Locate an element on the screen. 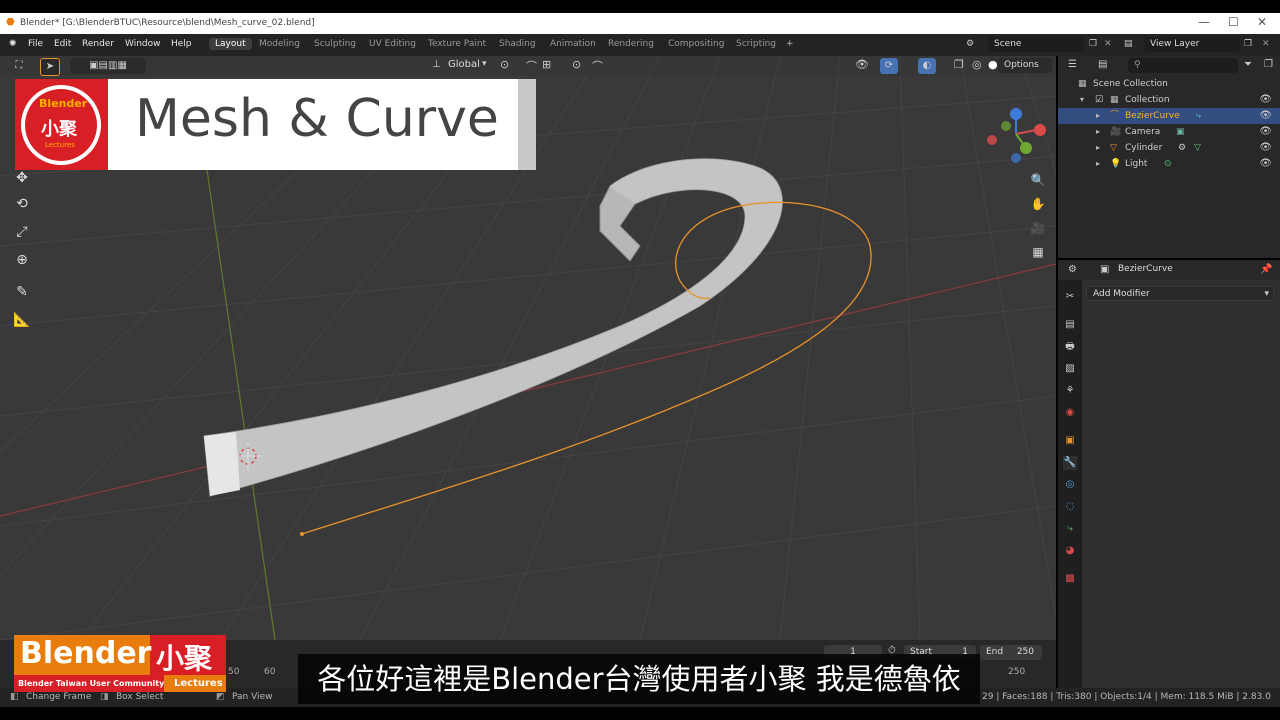 The height and width of the screenshot is (720, 1280). physics-tab-icon: ◌ is located at coordinates (1070, 507).